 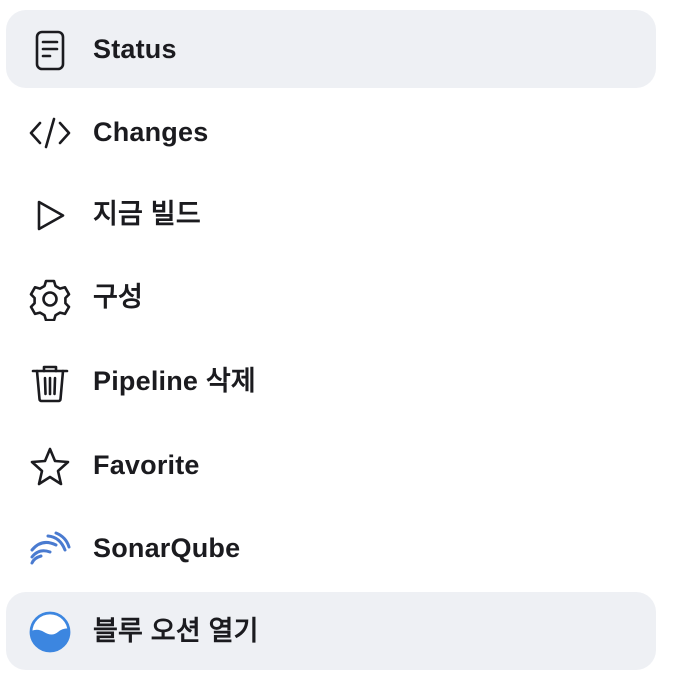 What do you see at coordinates (151, 132) in the screenshot?
I see `task-label-changes: Changes` at bounding box center [151, 132].